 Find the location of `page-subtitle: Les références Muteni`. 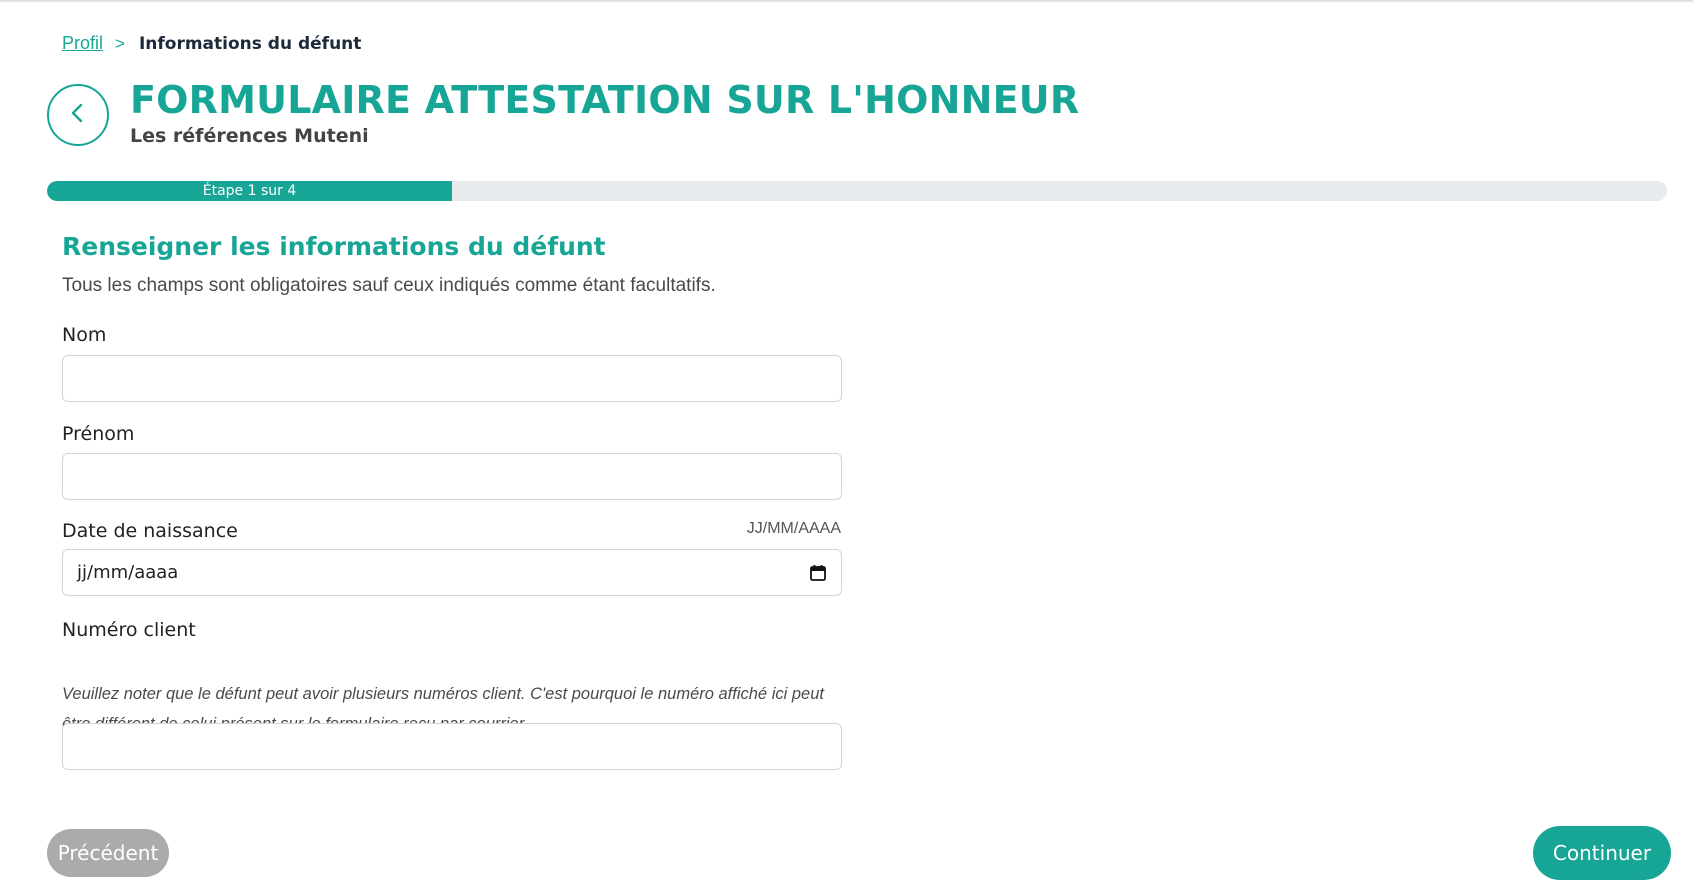

page-subtitle: Les références Muteni is located at coordinates (249, 136).